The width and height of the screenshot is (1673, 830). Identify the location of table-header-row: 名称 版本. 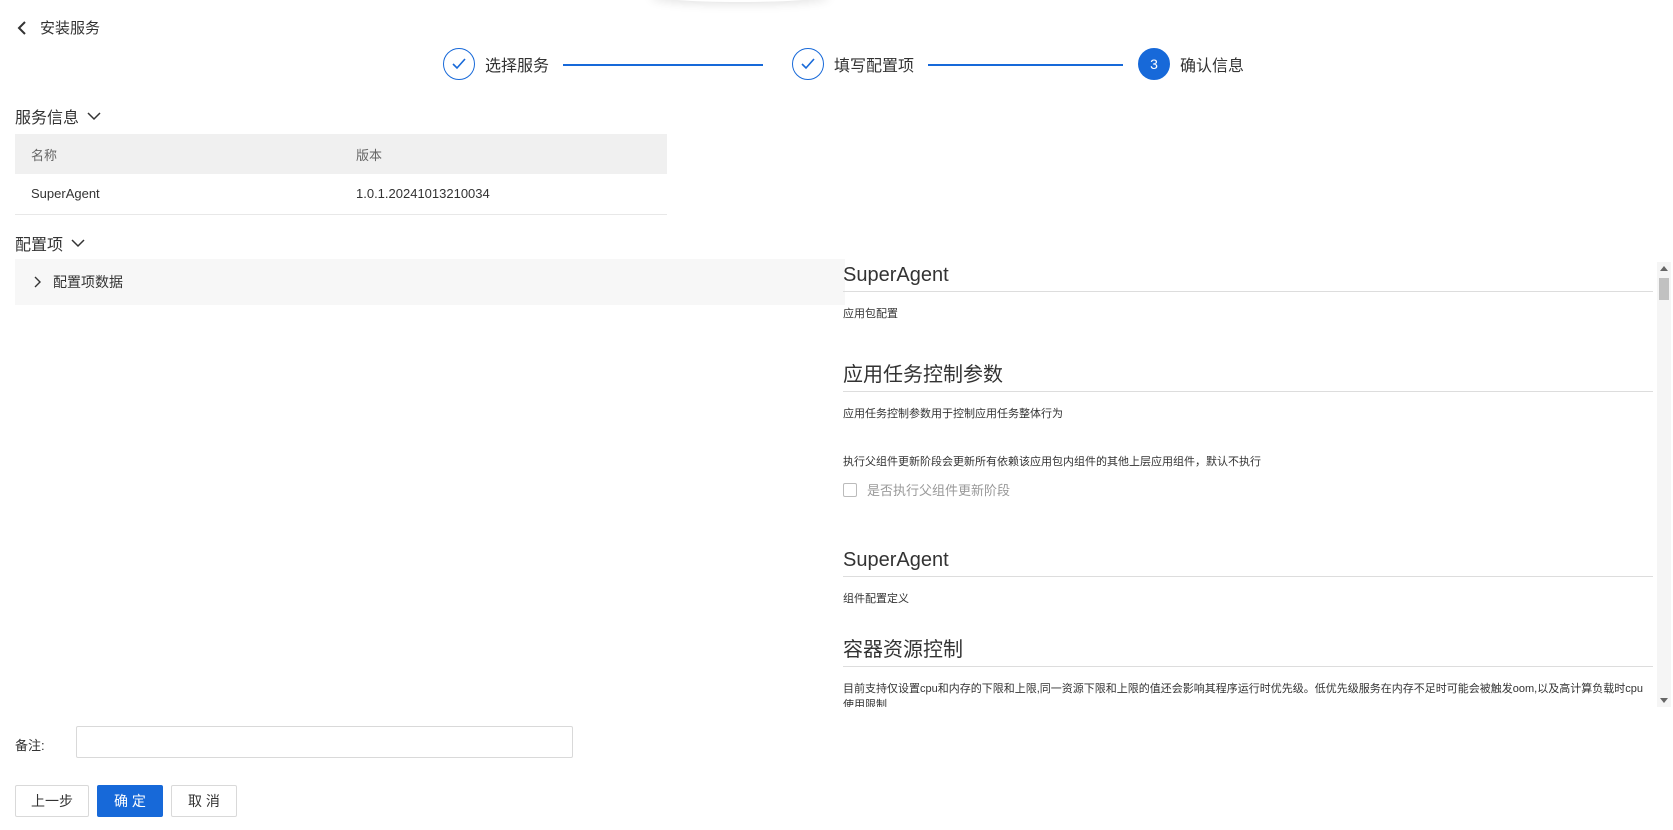
(341, 154).